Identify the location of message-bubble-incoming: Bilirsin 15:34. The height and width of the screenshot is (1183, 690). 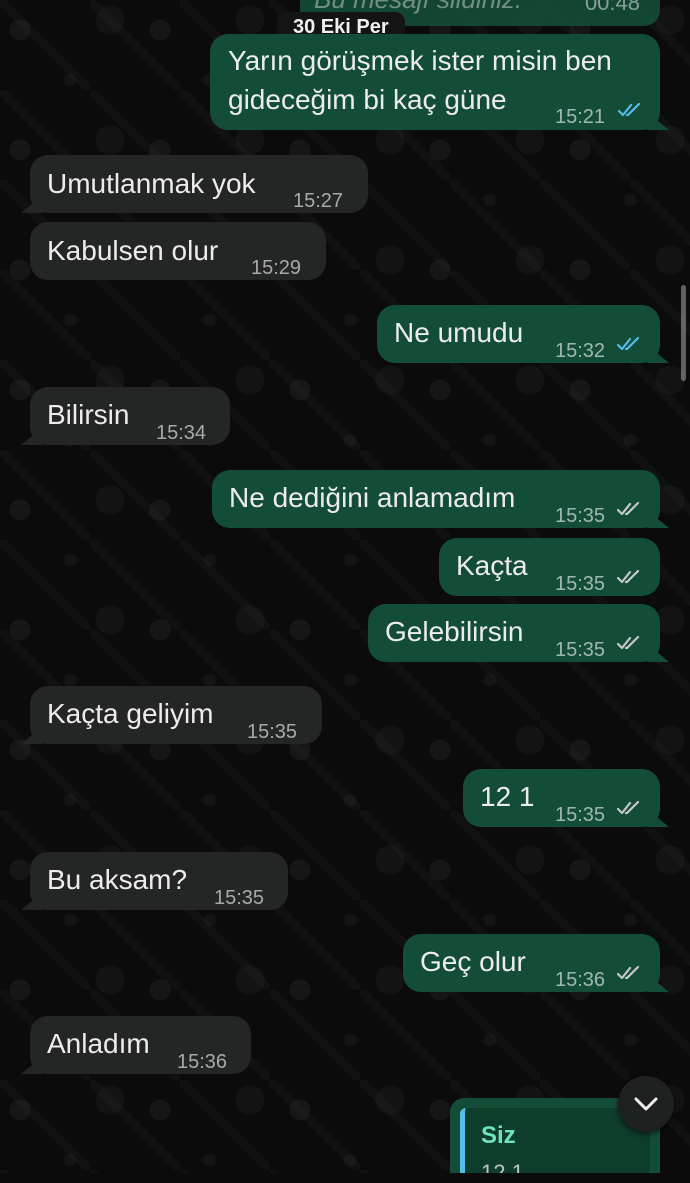
(125, 416).